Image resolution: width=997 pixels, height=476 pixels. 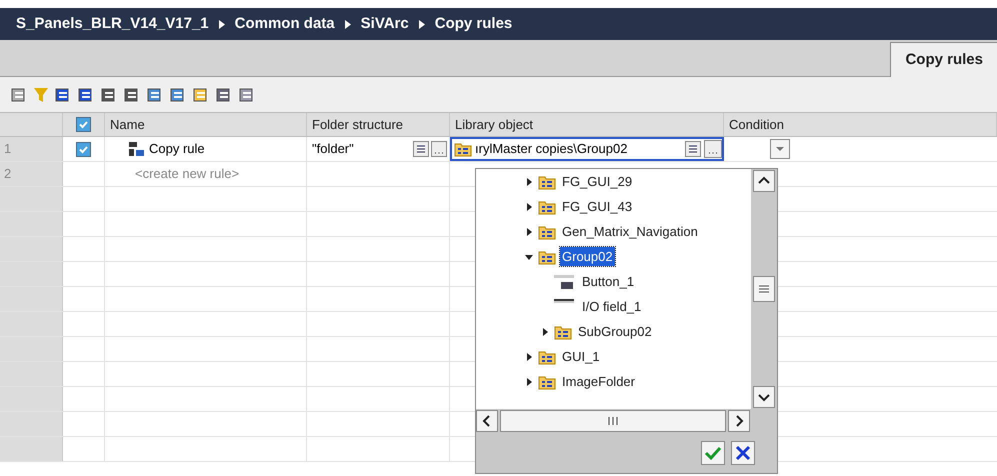 What do you see at coordinates (136, 149) in the screenshot?
I see `copy-rule-icon` at bounding box center [136, 149].